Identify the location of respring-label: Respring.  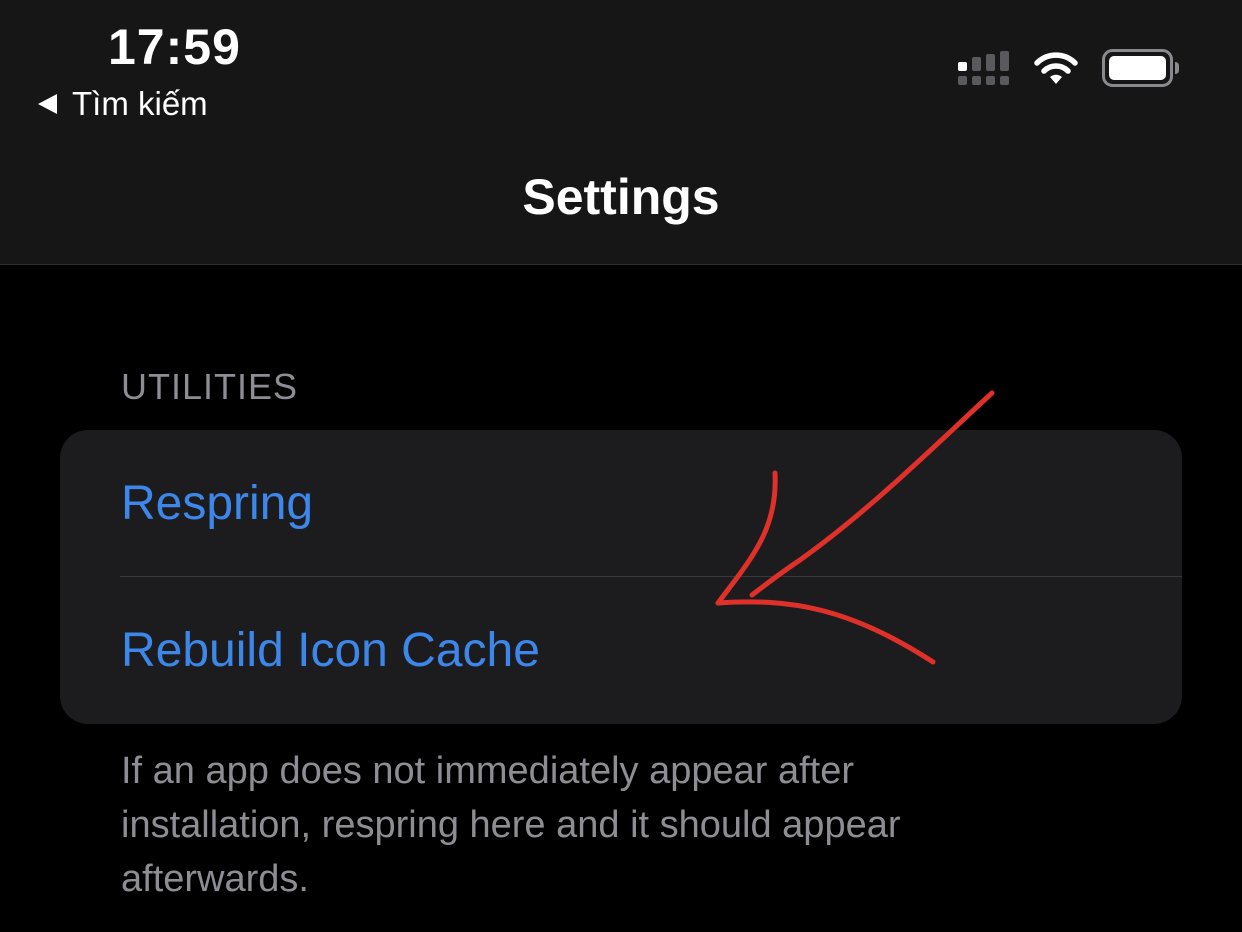
(217, 503).